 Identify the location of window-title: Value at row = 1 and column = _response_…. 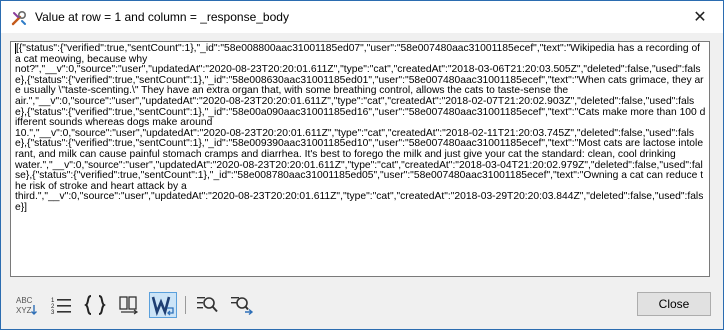
(162, 17).